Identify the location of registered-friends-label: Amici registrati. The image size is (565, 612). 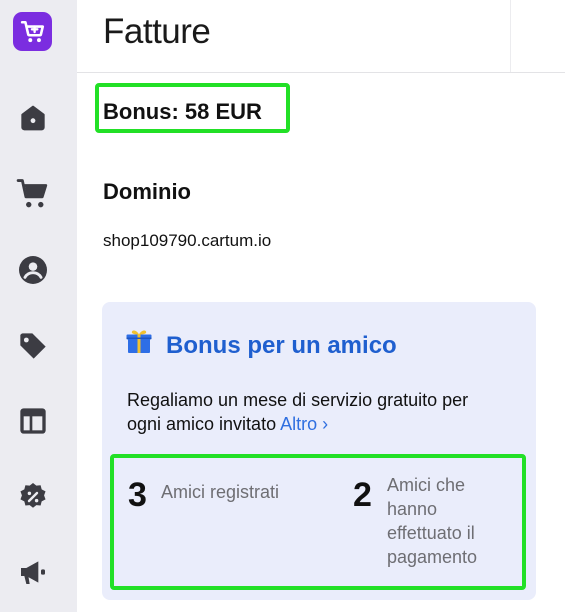
(220, 492).